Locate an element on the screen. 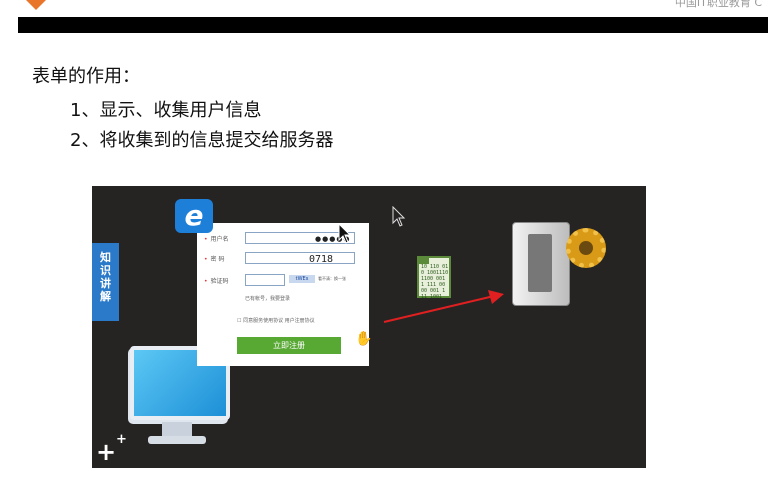 The width and height of the screenshot is (768, 490). slide-point-1: 1、显示、收集用户信息 is located at coordinates (166, 110).